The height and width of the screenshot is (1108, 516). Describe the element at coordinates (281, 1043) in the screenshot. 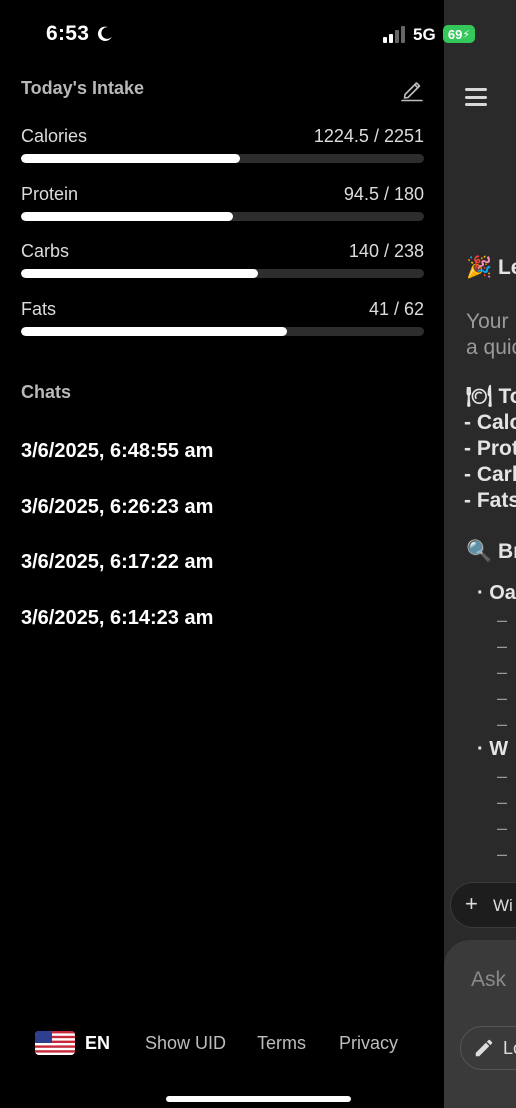

I see `terms-link: Terms` at that location.